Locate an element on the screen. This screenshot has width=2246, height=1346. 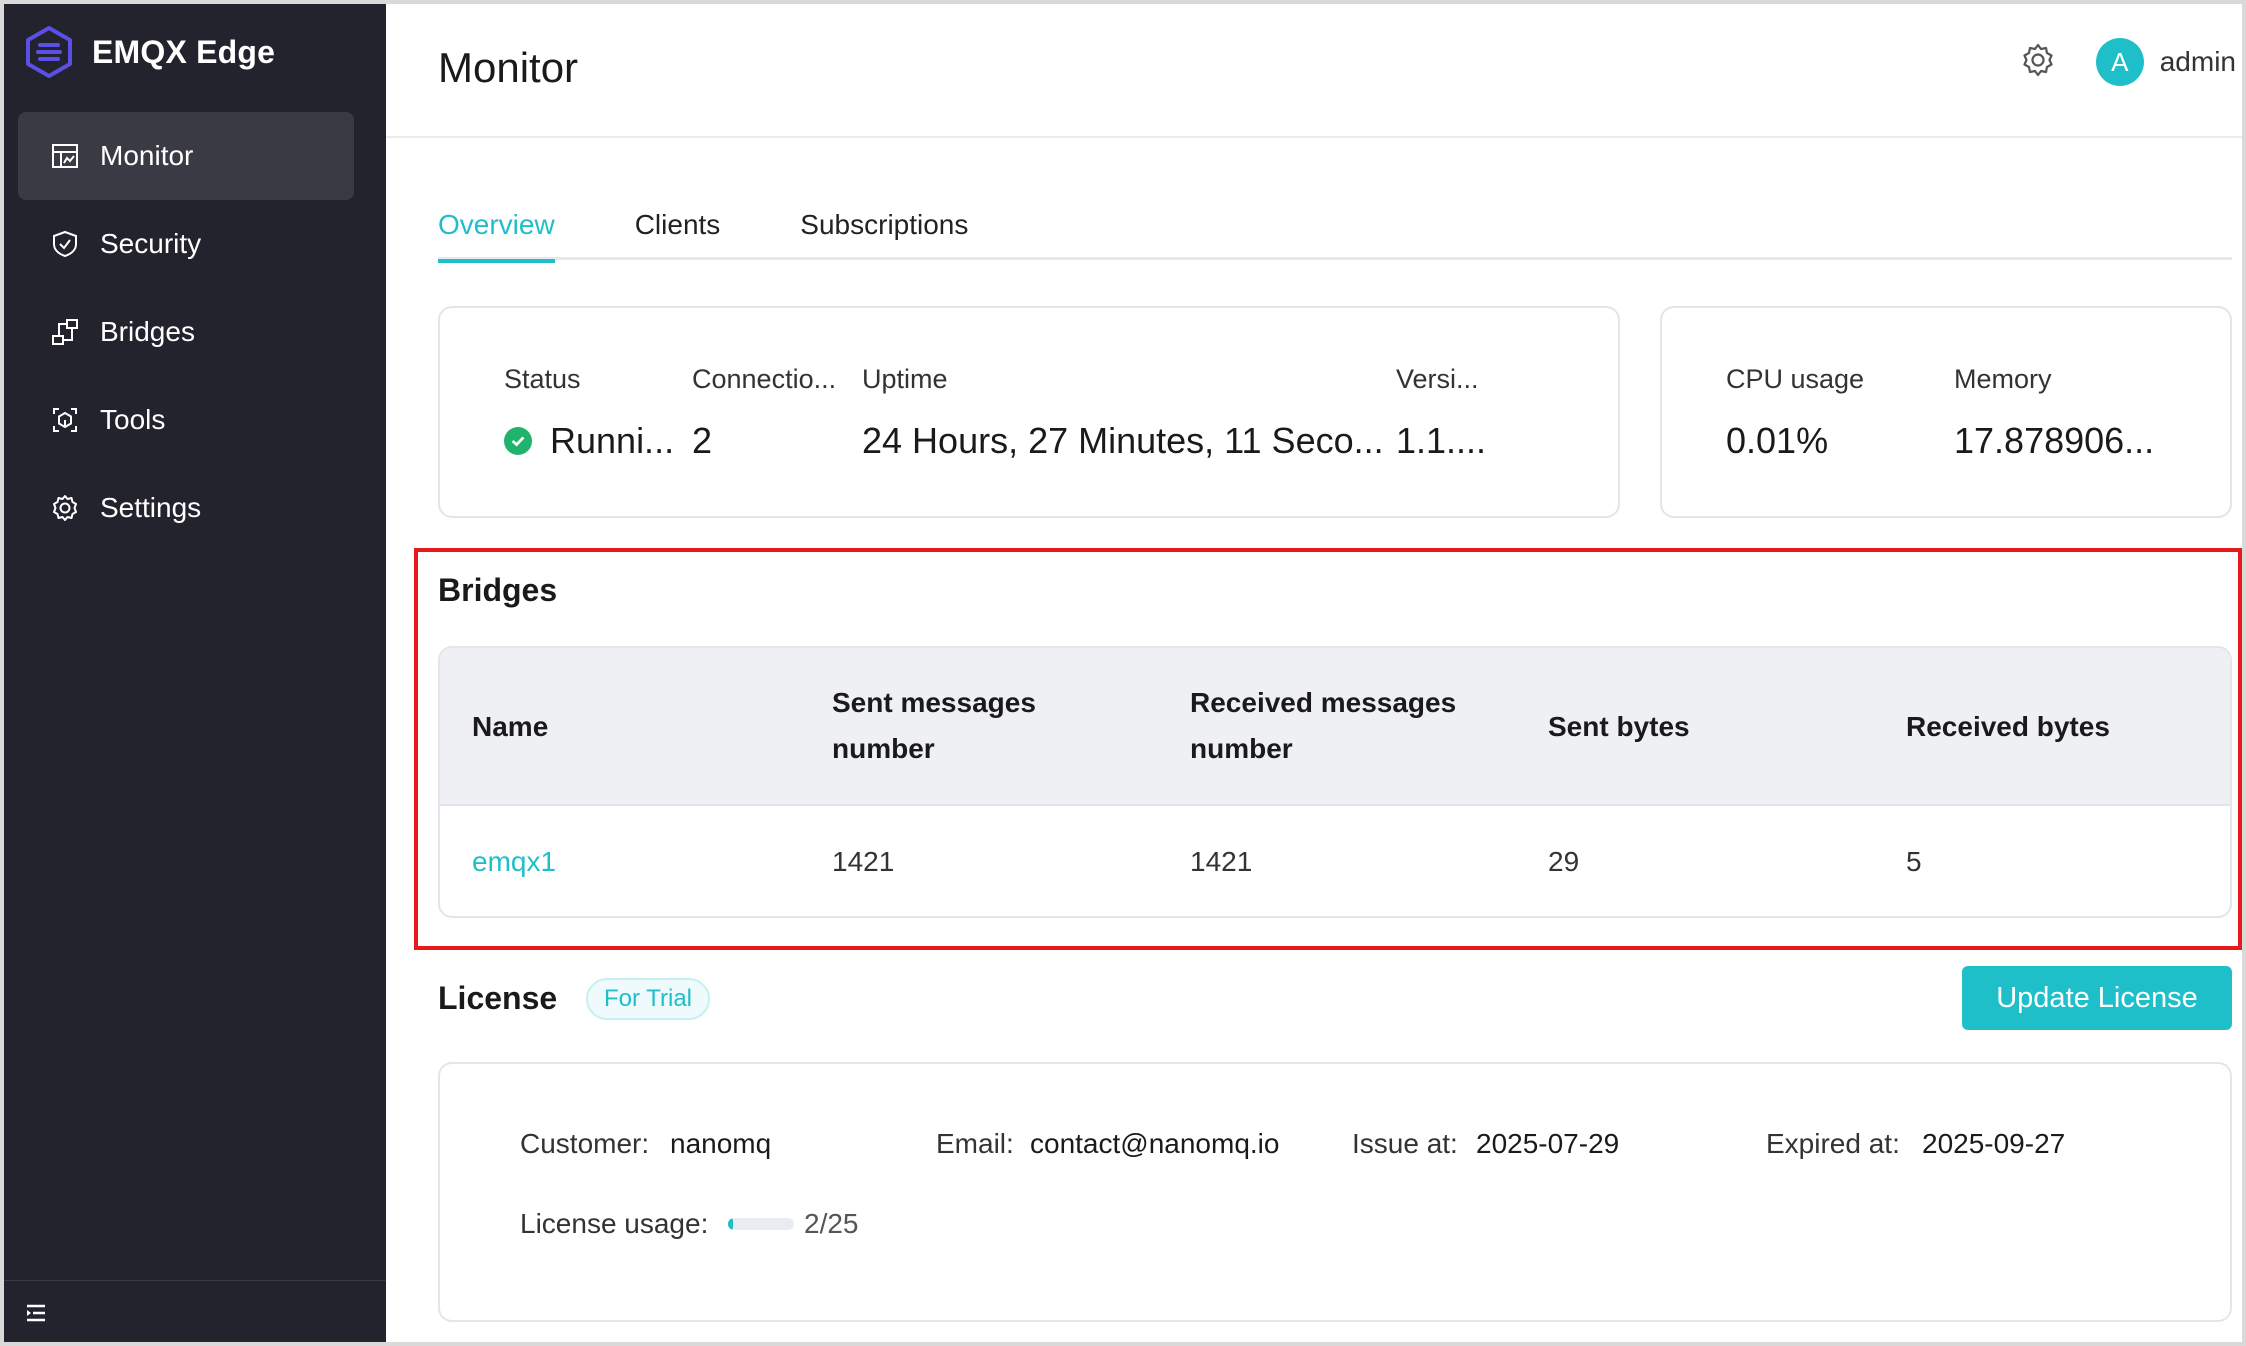
usage-label: License usage: is located at coordinates (614, 1223).